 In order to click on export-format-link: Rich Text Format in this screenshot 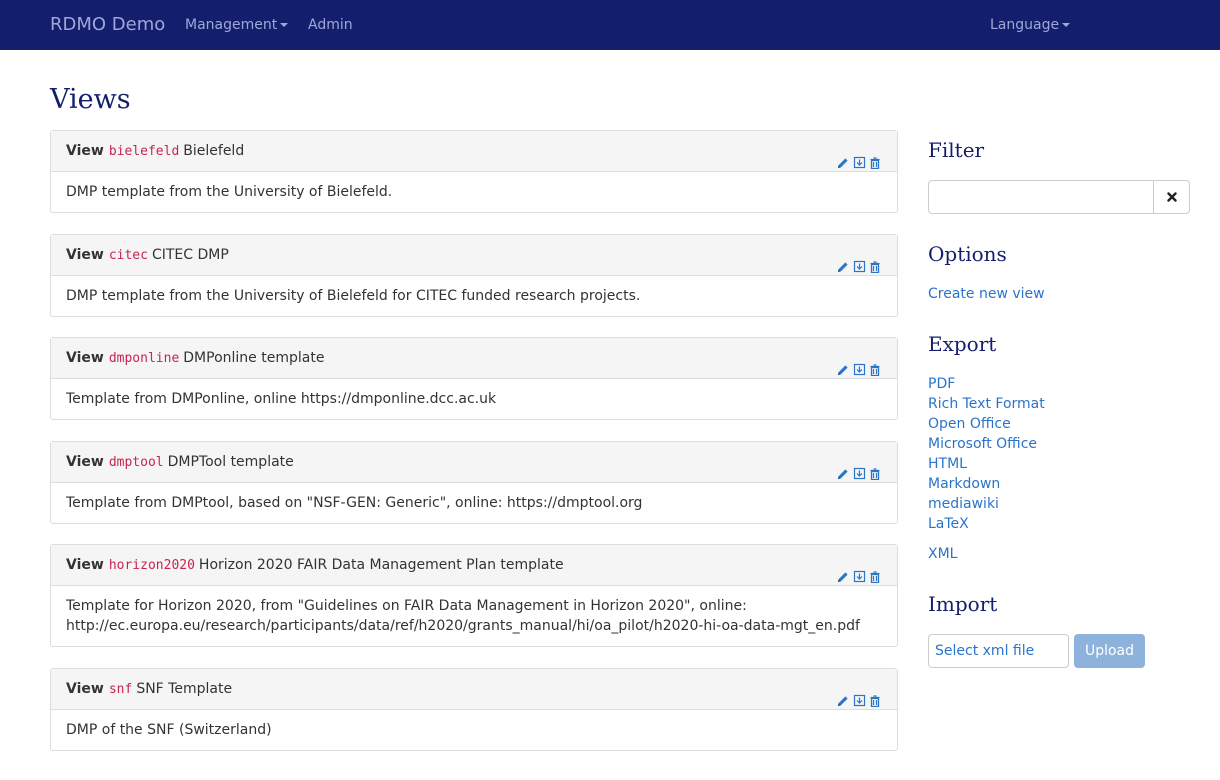, I will do `click(986, 404)`.